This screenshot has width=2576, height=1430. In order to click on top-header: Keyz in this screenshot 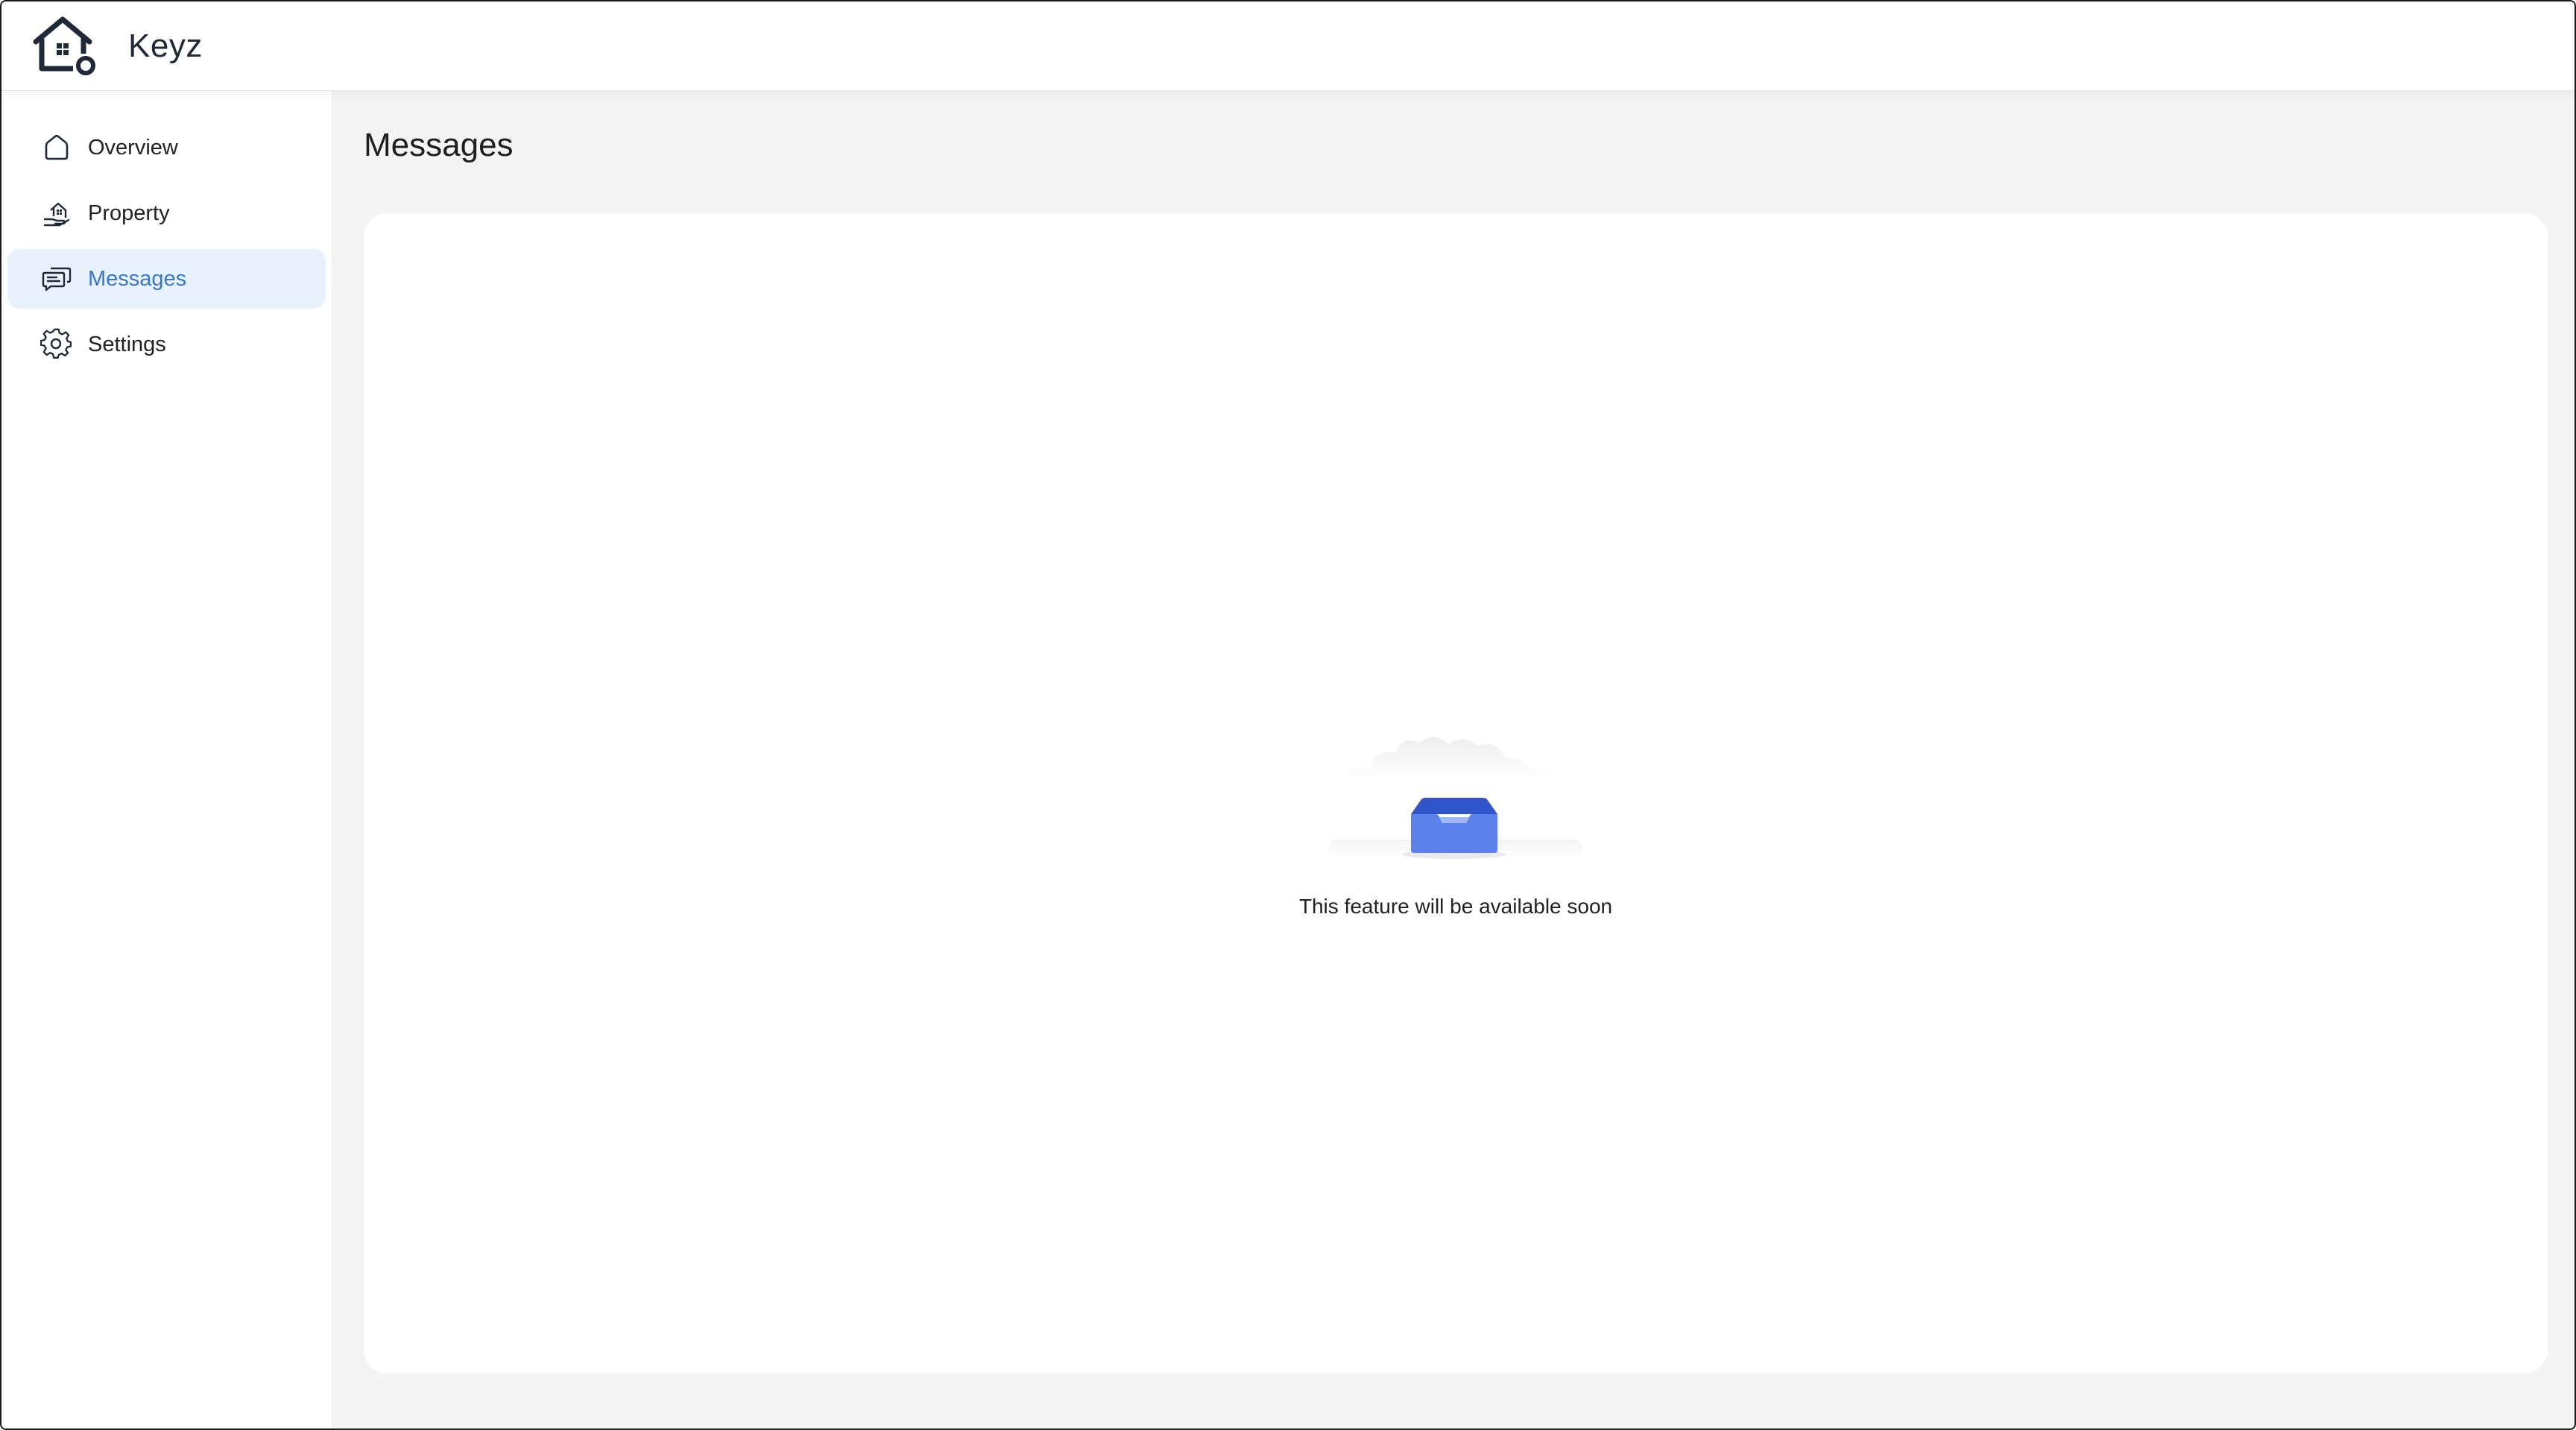, I will do `click(1288, 46)`.